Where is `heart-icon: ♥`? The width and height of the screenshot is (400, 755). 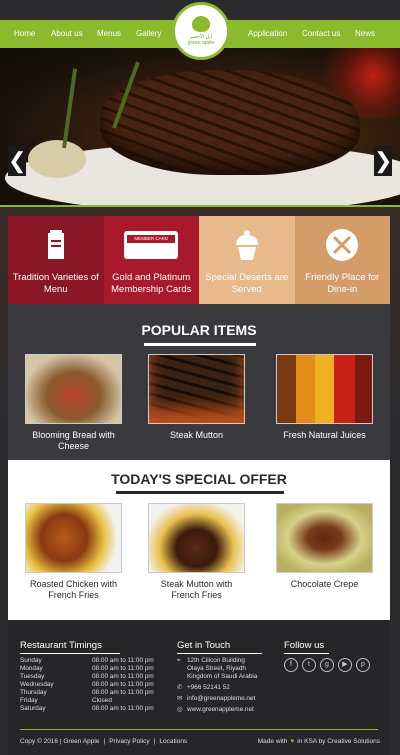
heart-icon: ♥ is located at coordinates (292, 741).